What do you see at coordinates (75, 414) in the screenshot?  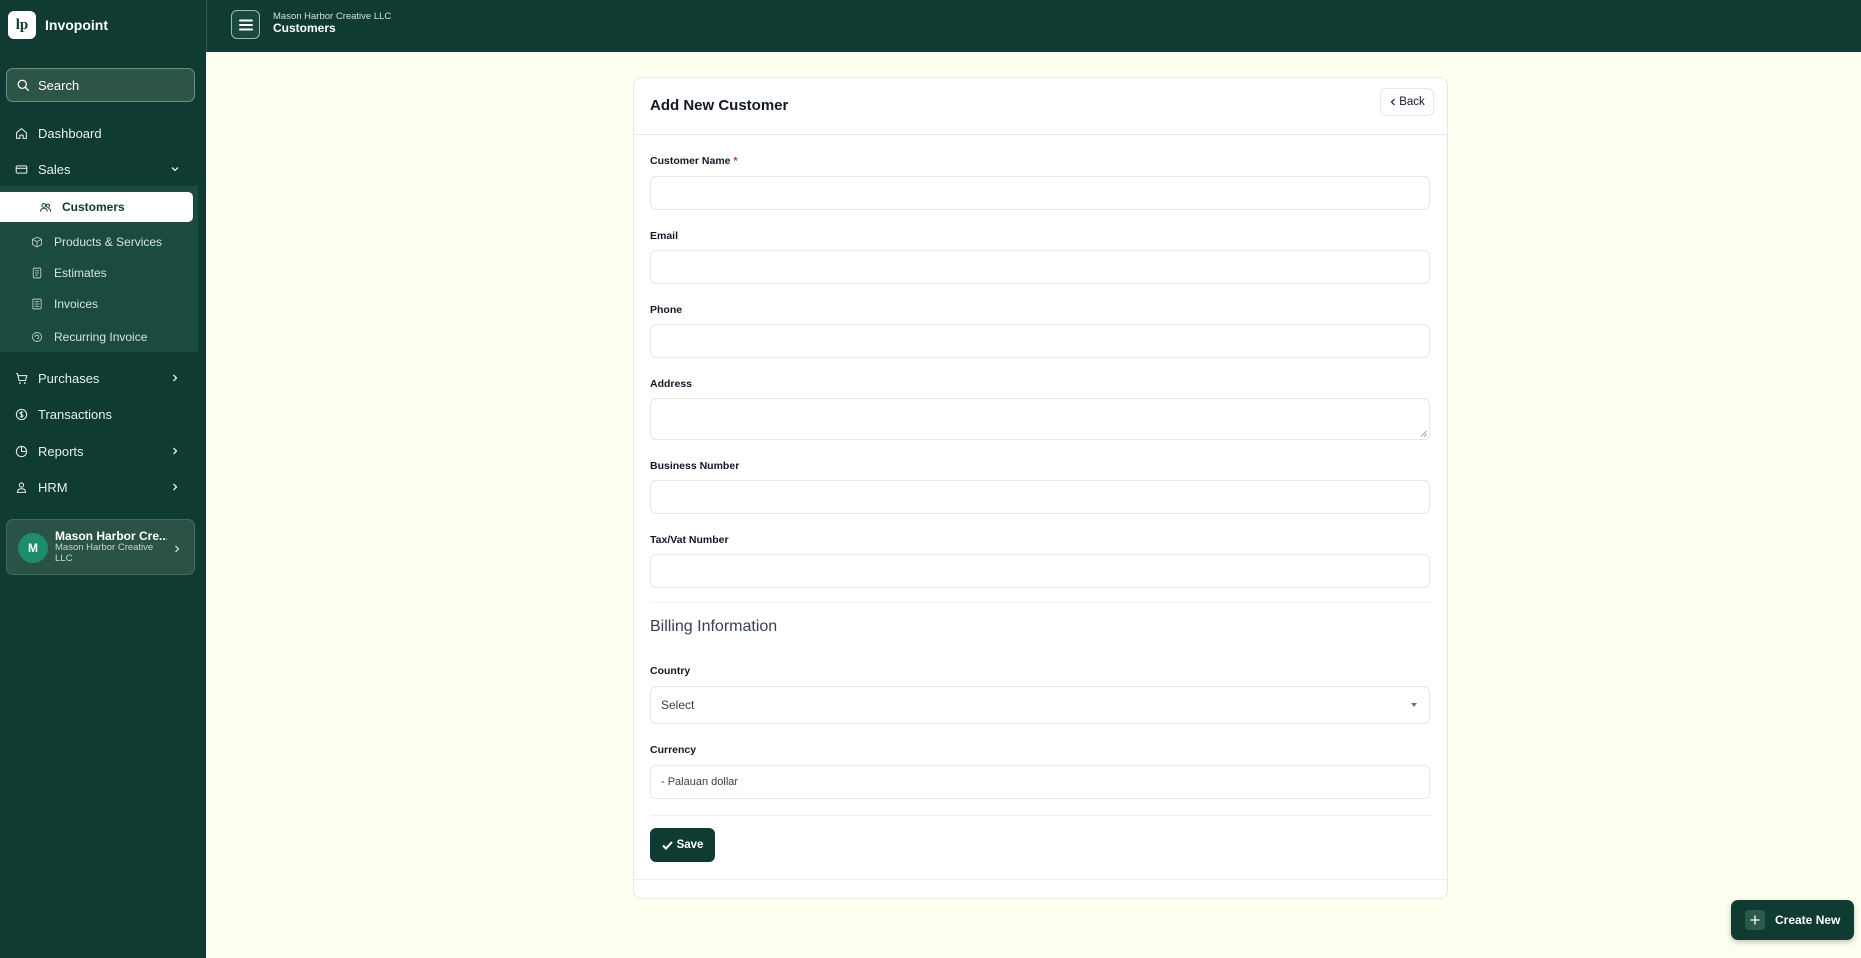 I see `sidebar-item-label: Transactions` at bounding box center [75, 414].